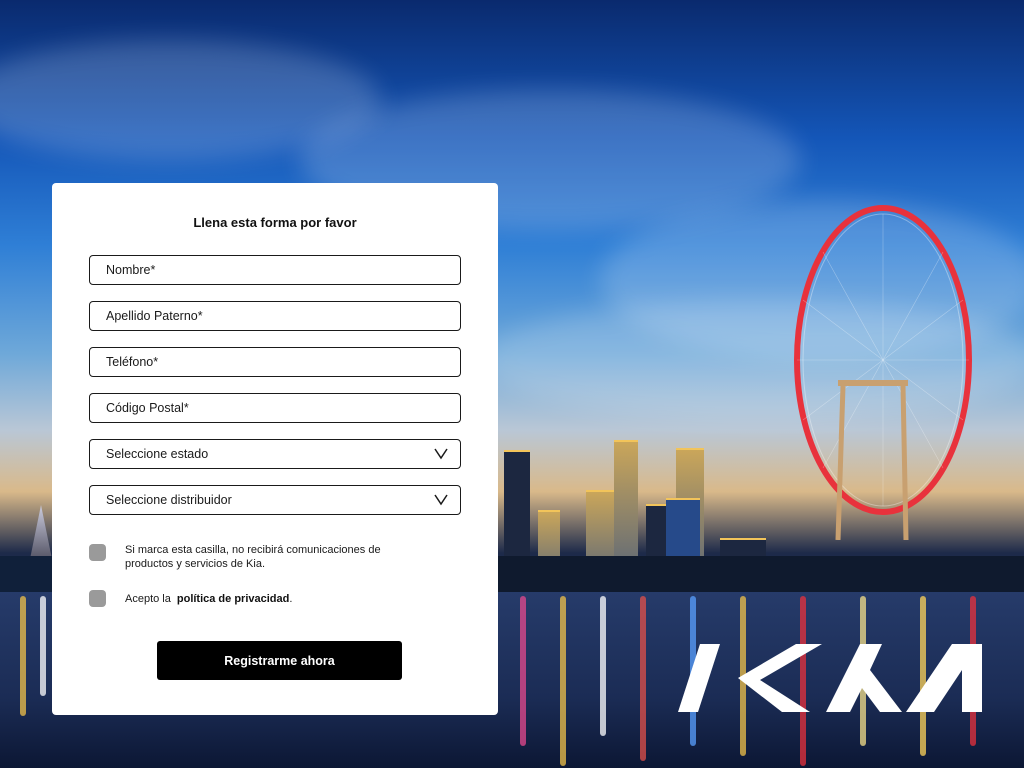 The width and height of the screenshot is (1024, 768). I want to click on telefono-input, so click(275, 362).